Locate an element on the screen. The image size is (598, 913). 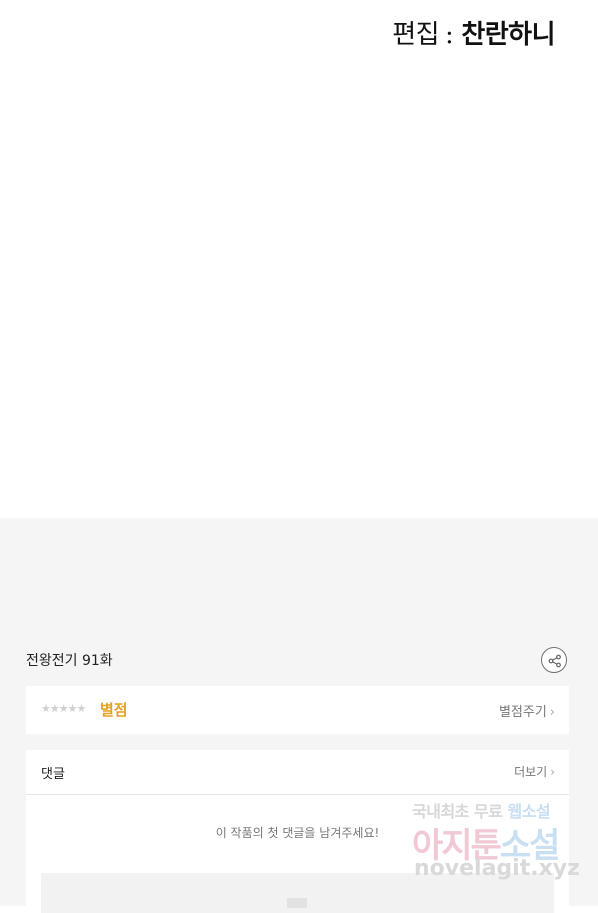
comment-input-handle is located at coordinates (297, 903).